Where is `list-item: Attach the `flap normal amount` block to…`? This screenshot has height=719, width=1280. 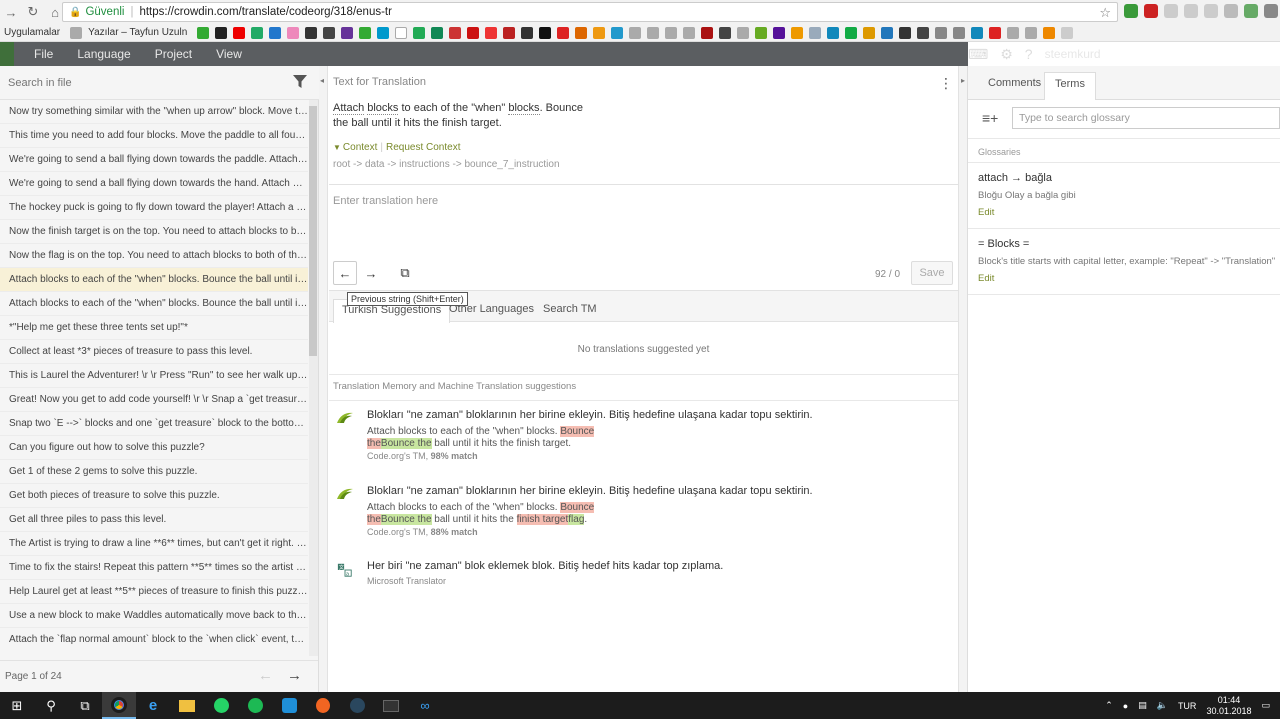 list-item: Attach the `flap normal amount` block to… is located at coordinates (154, 638).